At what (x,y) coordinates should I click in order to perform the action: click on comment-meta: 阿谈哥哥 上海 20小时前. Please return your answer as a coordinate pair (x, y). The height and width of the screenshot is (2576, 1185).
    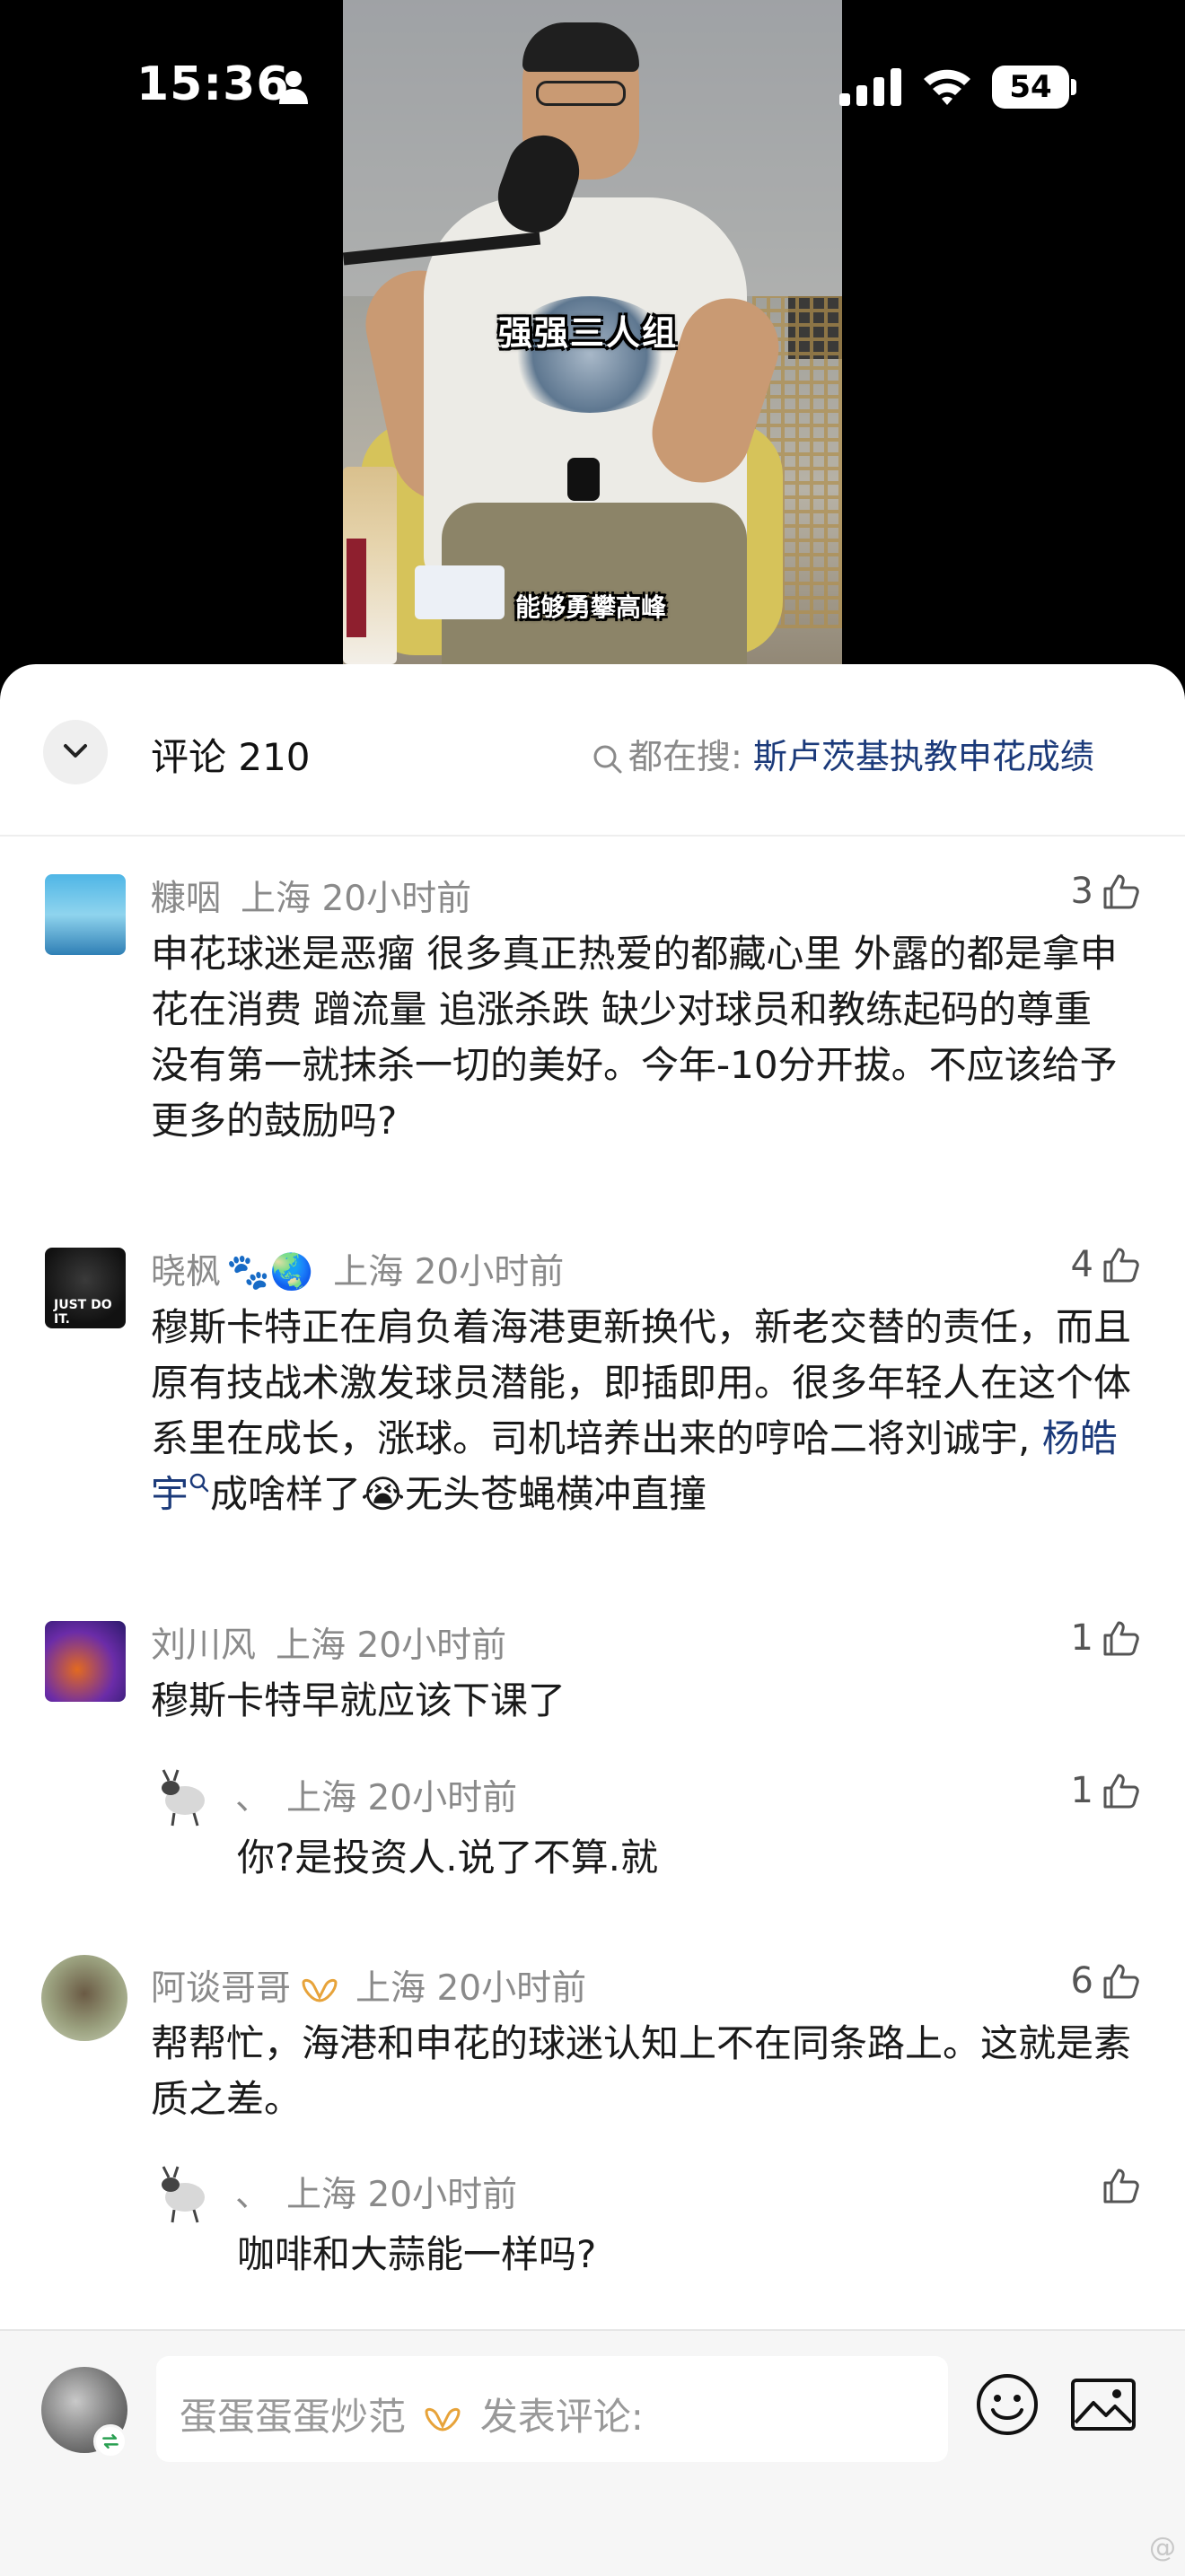
    Looking at the image, I should click on (368, 1985).